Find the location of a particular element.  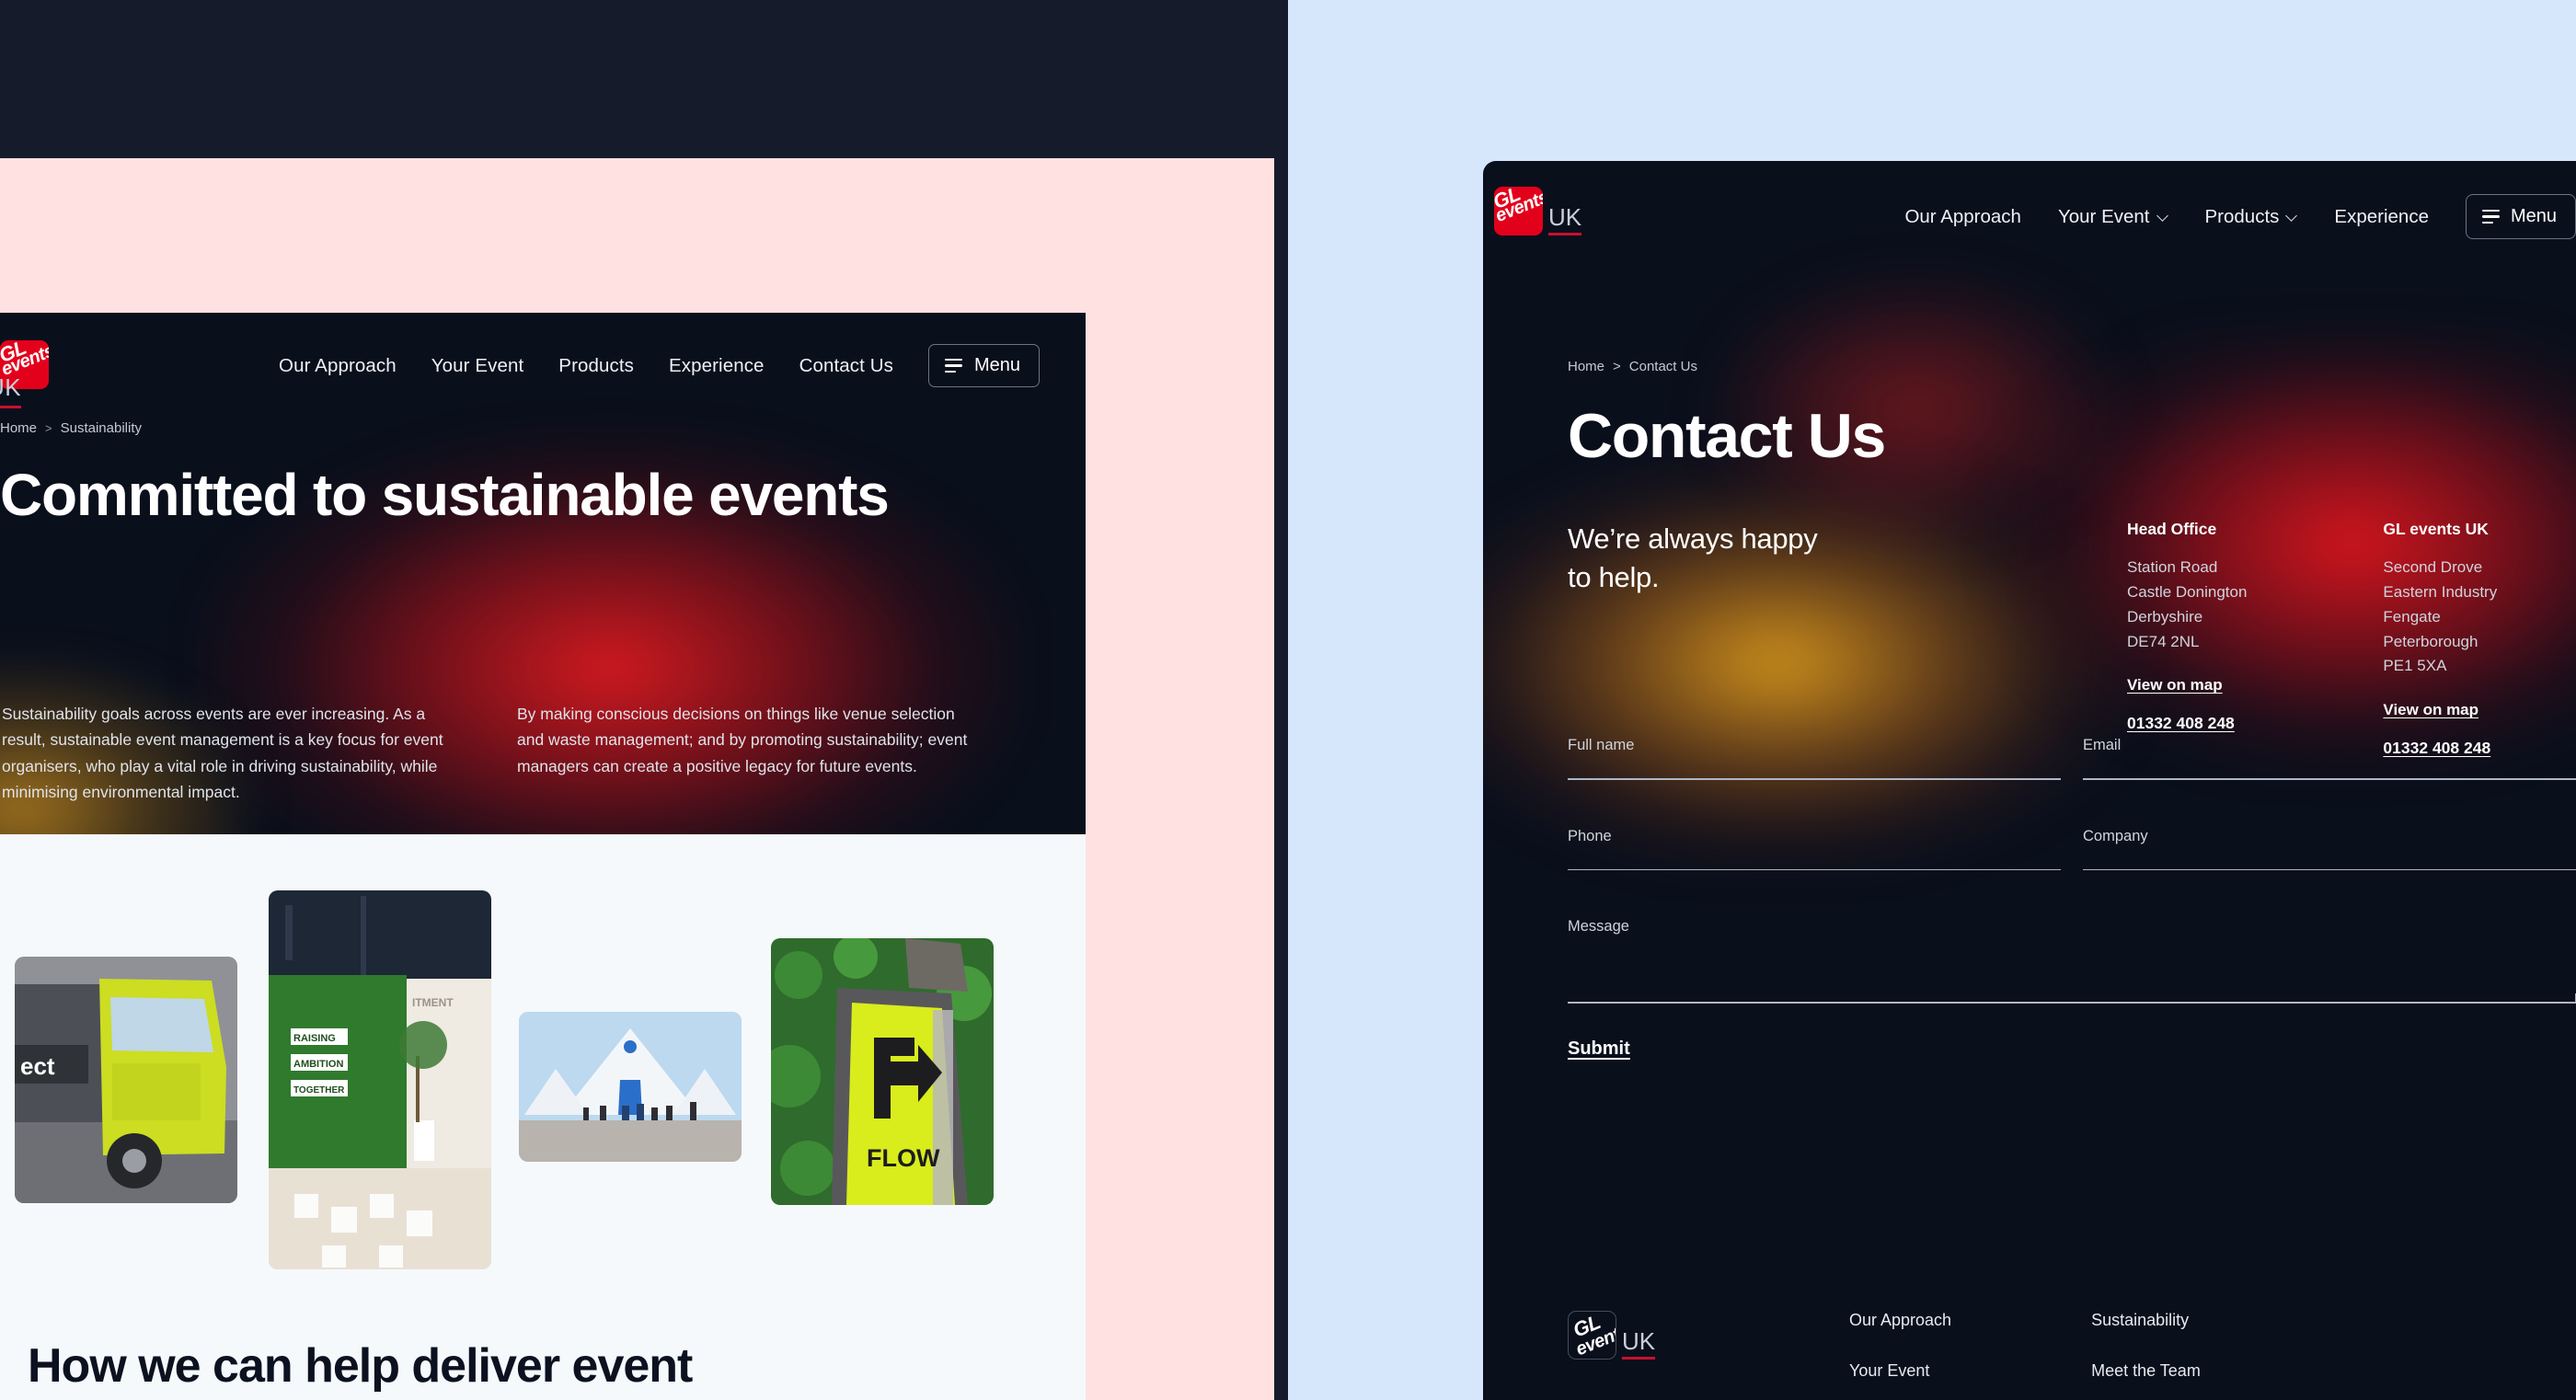

svg-text: ITMENT is located at coordinates (433, 1002).